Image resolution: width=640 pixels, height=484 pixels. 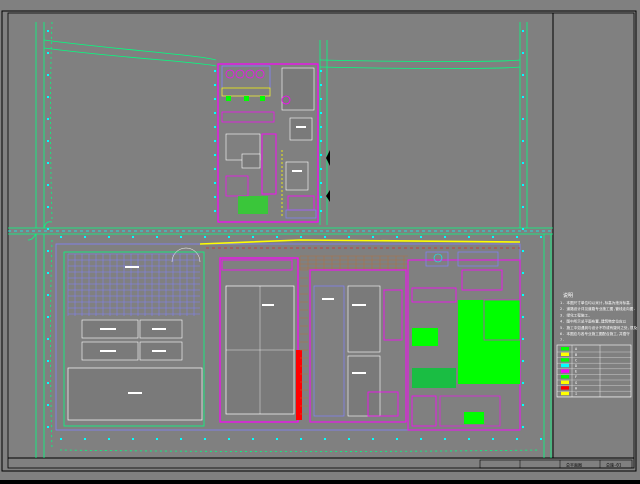 What do you see at coordinates (576, 366) in the screenshot?
I see `legend-symbol: D` at bounding box center [576, 366].